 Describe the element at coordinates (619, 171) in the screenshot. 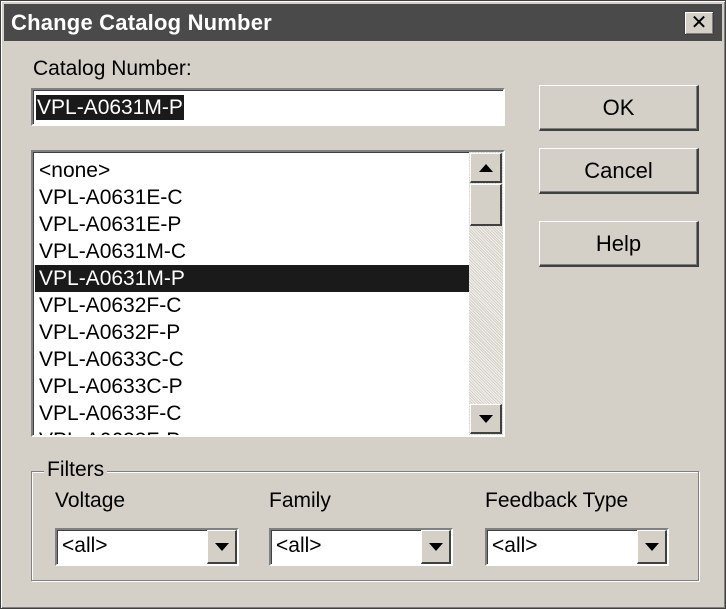

I see `cancel-button: Cancel` at that location.